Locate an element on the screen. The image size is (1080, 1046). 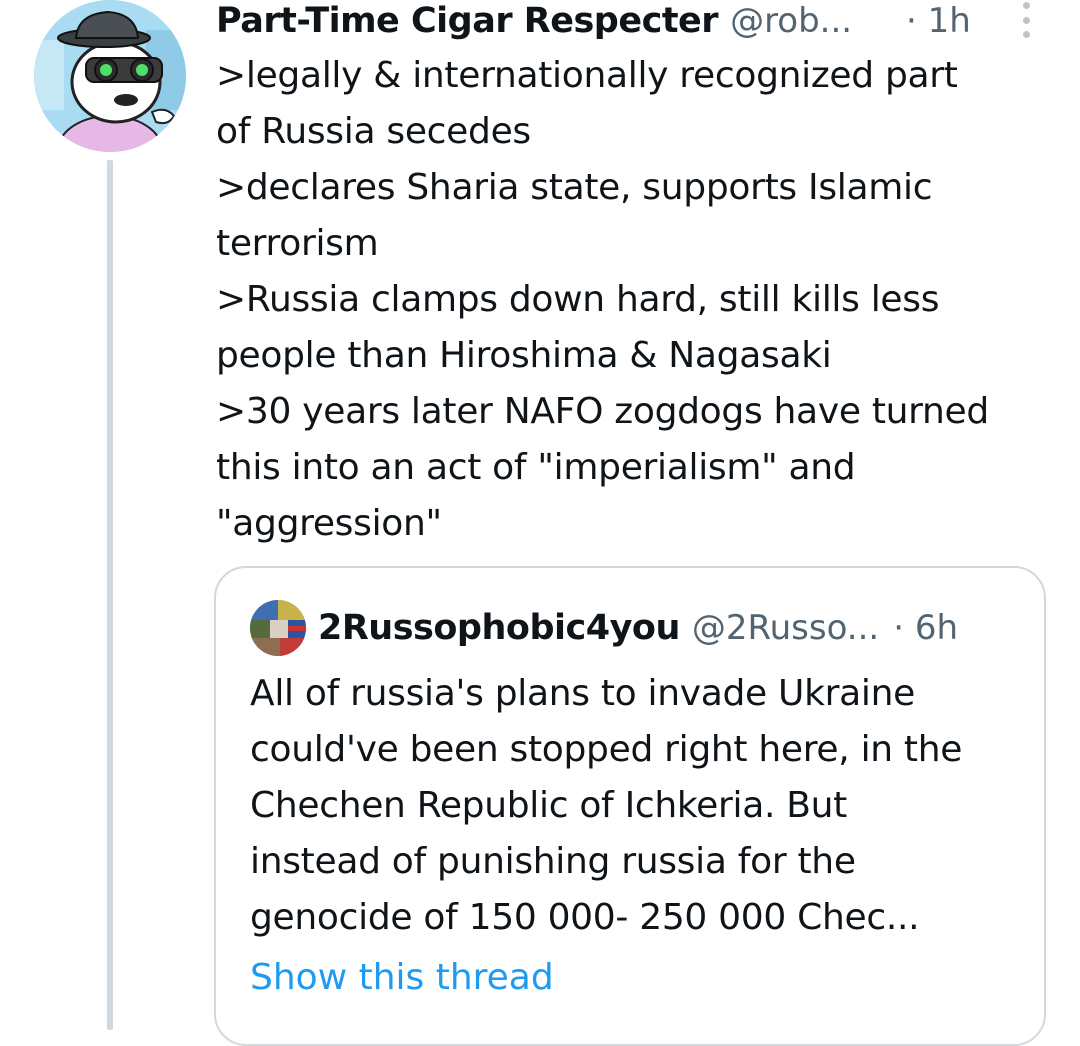
tweet-header: Part-Time Cigar Respecter @rob... · 1h is located at coordinates (648, 21).